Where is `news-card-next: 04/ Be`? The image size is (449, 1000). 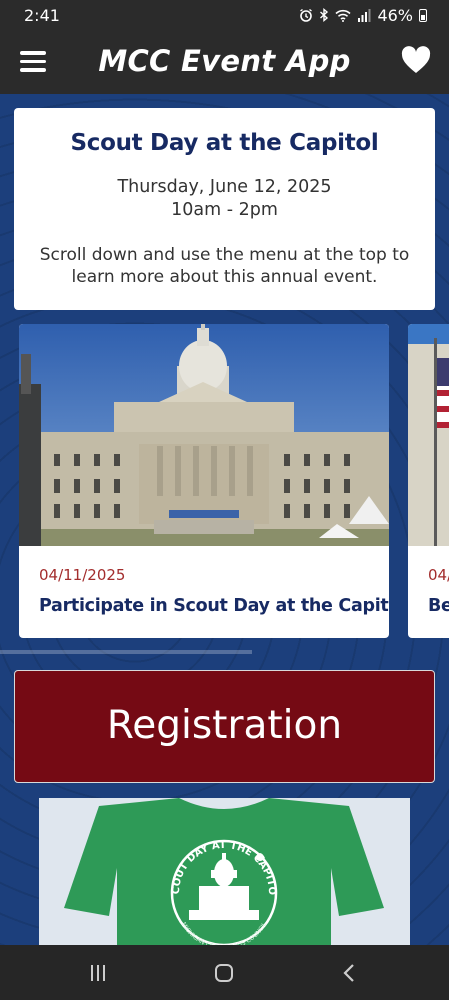
news-card-next: 04/ Be is located at coordinates (428, 481).